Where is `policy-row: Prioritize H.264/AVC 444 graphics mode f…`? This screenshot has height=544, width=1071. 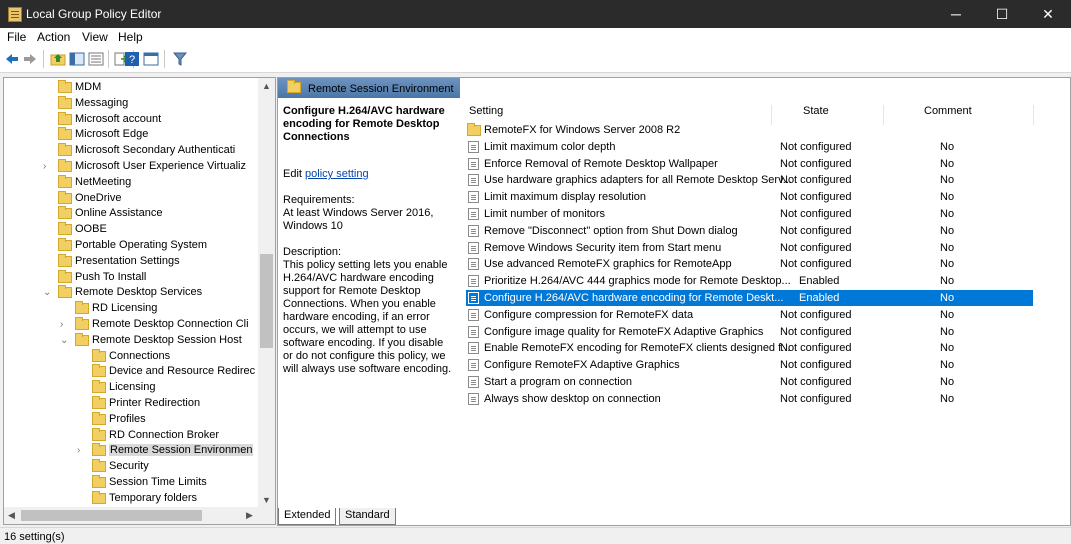 policy-row: Prioritize H.264/AVC 444 graphics mode f… is located at coordinates (751, 281).